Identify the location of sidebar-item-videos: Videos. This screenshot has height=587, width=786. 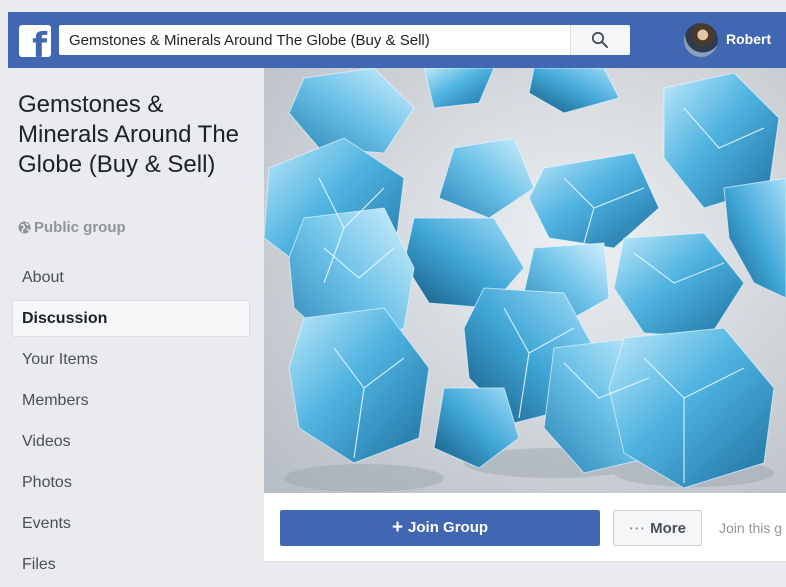
(131, 441).